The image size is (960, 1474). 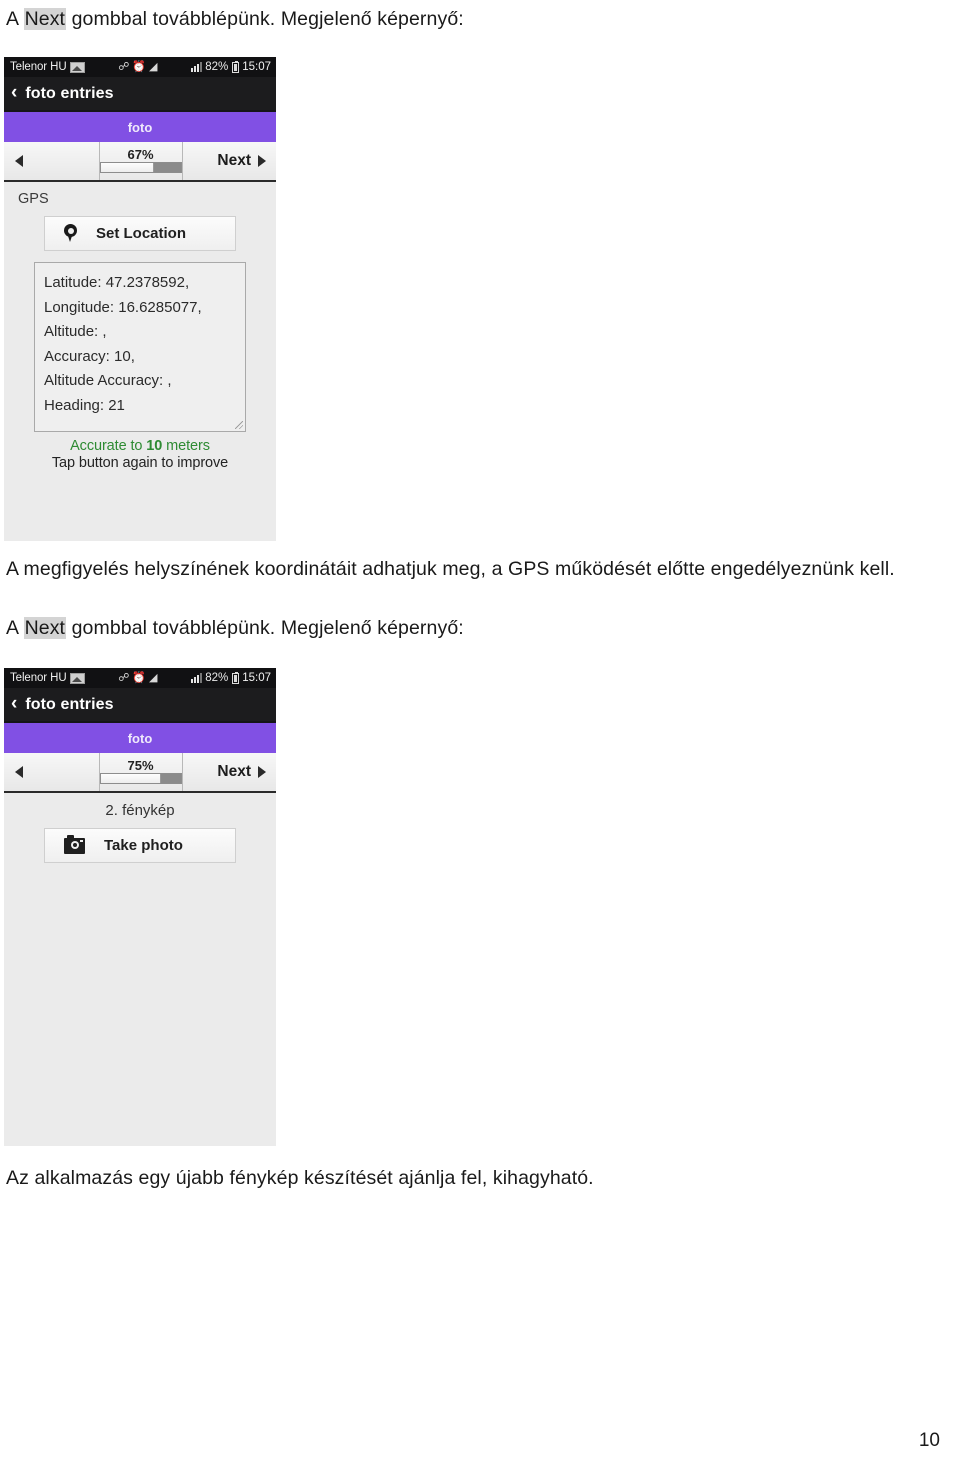 I want to click on paragraph-1-highlight: Next, so click(x=45, y=19).